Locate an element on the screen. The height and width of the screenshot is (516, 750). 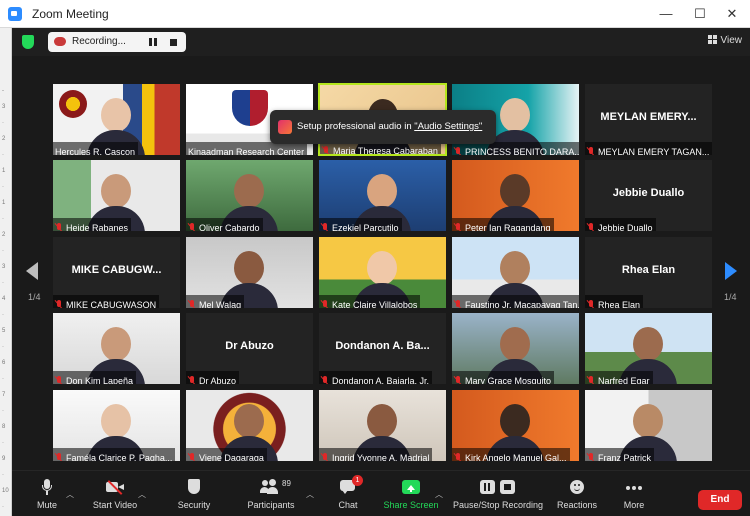
ruler-tick: 5 is located at coordinates (4, 331).